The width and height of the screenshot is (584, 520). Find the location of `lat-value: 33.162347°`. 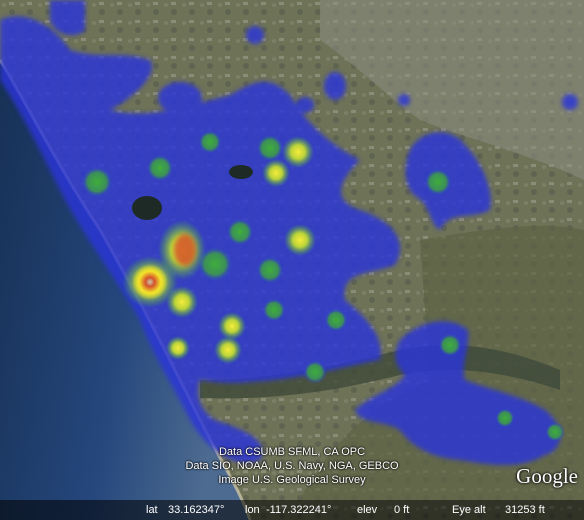

lat-value: 33.162347° is located at coordinates (196, 510).